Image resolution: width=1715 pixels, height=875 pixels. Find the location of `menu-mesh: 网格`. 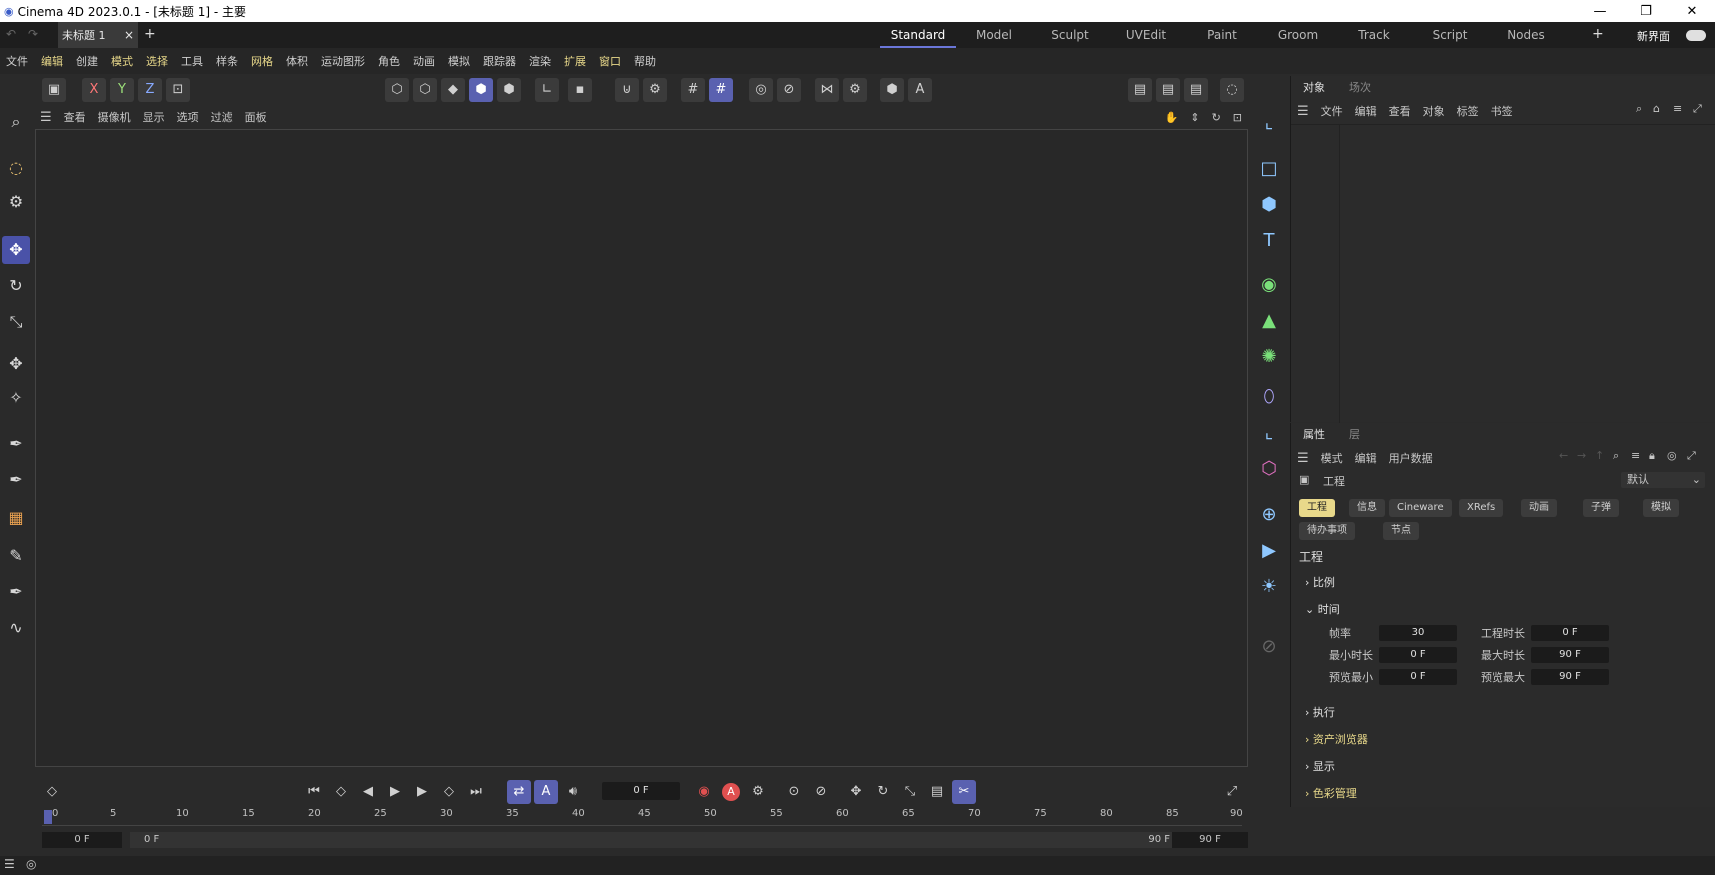

menu-mesh: 网格 is located at coordinates (262, 61).